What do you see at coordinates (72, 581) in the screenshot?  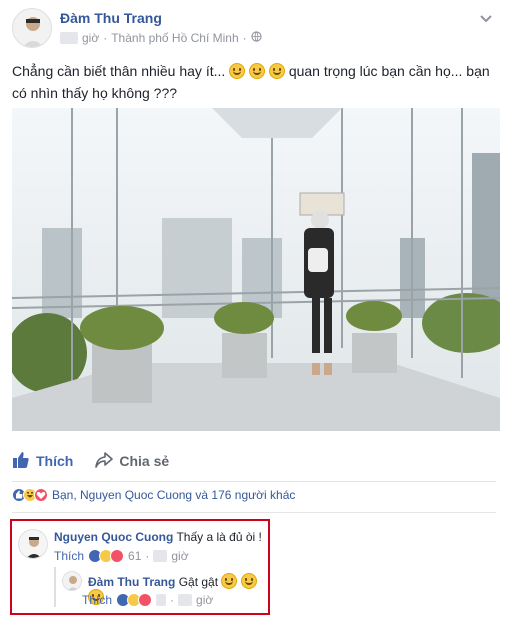 I see `reply-author-avatar` at bounding box center [72, 581].